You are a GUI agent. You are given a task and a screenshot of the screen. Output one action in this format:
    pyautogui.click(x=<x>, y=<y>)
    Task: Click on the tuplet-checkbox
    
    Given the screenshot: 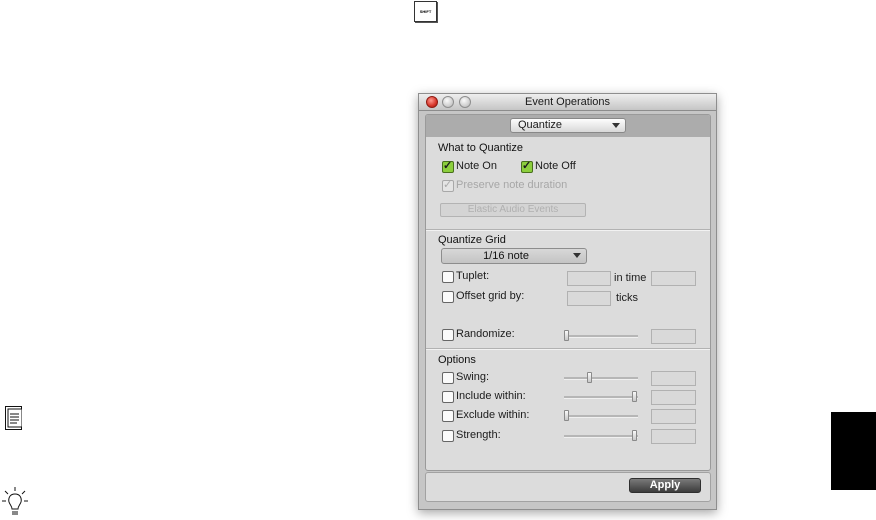 What is the action you would take?
    pyautogui.click(x=448, y=277)
    